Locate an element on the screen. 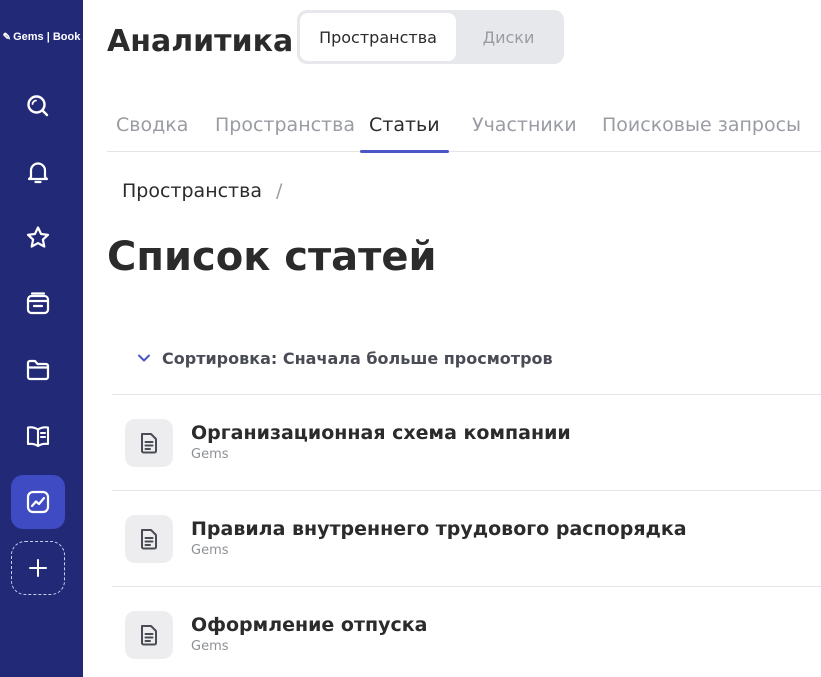 This screenshot has width=821, height=677. logo-text: Gems | Book is located at coordinates (47, 37).